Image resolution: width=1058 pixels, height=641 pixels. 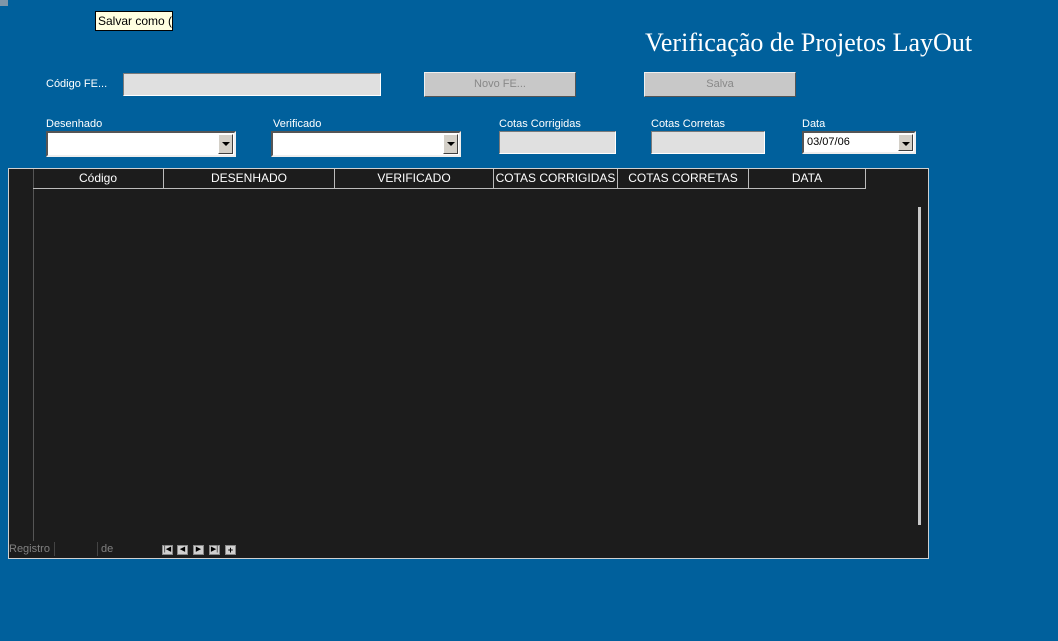 What do you see at coordinates (708, 142) in the screenshot?
I see `cotas-corretas-input` at bounding box center [708, 142].